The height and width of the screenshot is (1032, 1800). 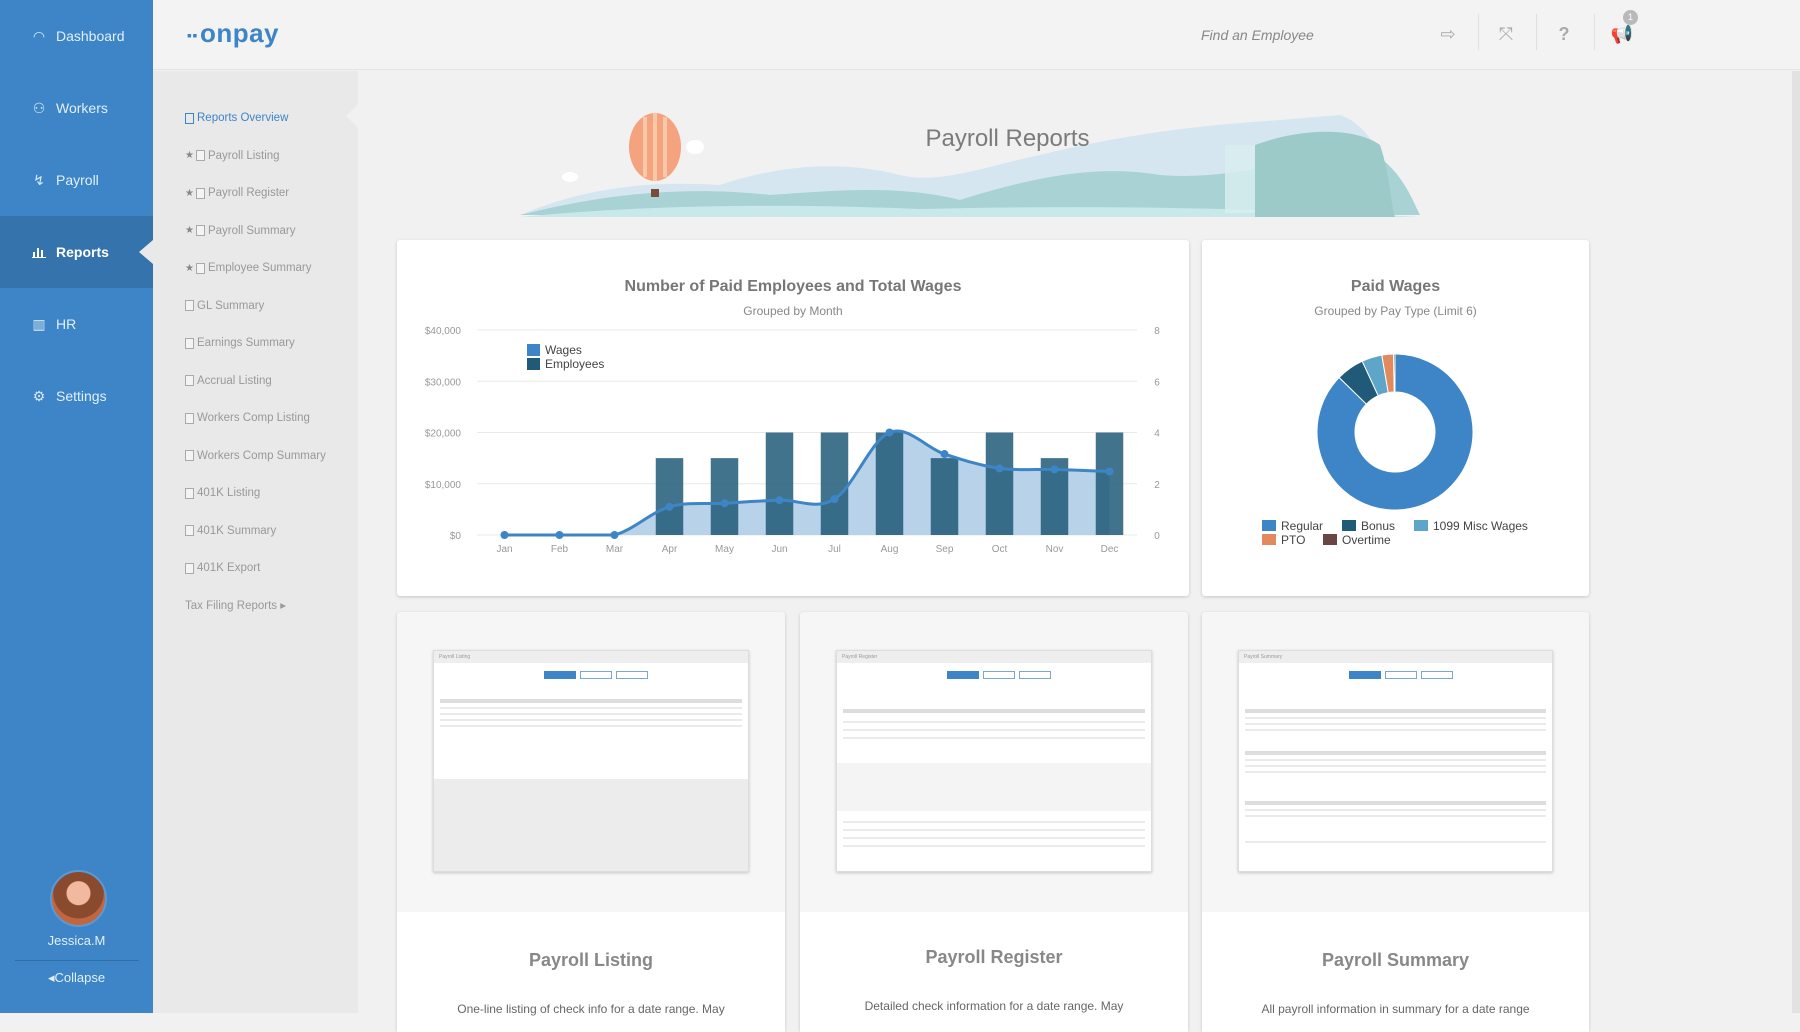 What do you see at coordinates (39, 107) in the screenshot?
I see `users-icon: ⚇` at bounding box center [39, 107].